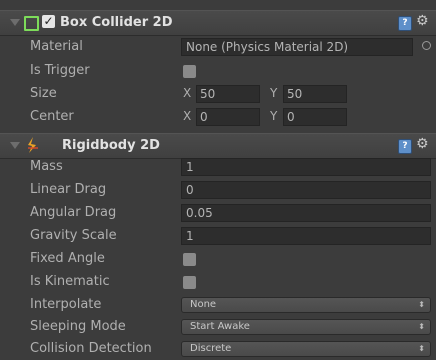 This screenshot has width=436, height=360. Describe the element at coordinates (306, 349) in the screenshot. I see `collision-detection-dropdown: Discrete ⬍` at that location.